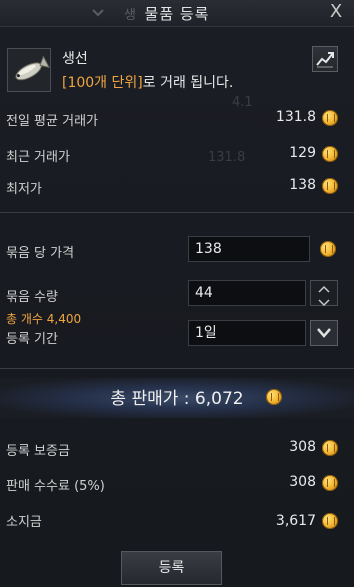  What do you see at coordinates (242, 102) in the screenshot?
I see `ghost-row-value: 4.1` at bounding box center [242, 102].